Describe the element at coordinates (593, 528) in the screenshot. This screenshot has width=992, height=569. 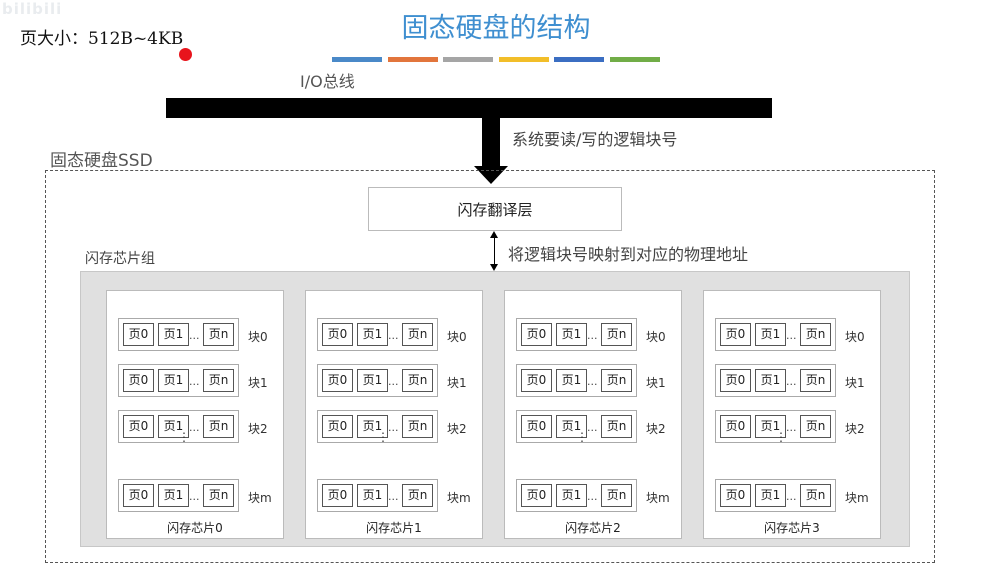
I see `chip-label: 闪存芯片2` at that location.